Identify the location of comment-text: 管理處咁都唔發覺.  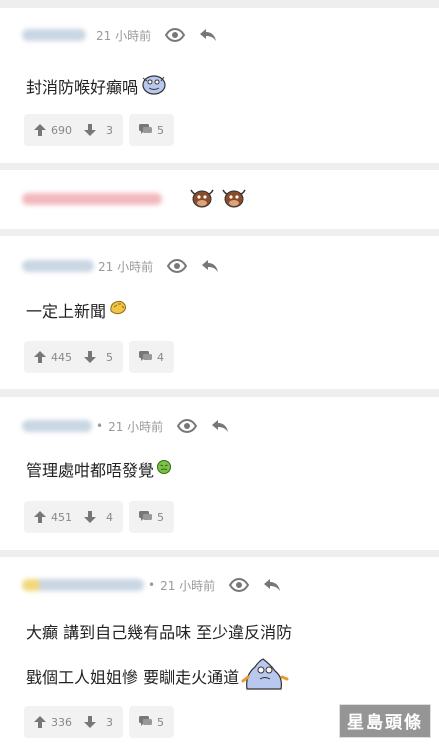
(99, 469).